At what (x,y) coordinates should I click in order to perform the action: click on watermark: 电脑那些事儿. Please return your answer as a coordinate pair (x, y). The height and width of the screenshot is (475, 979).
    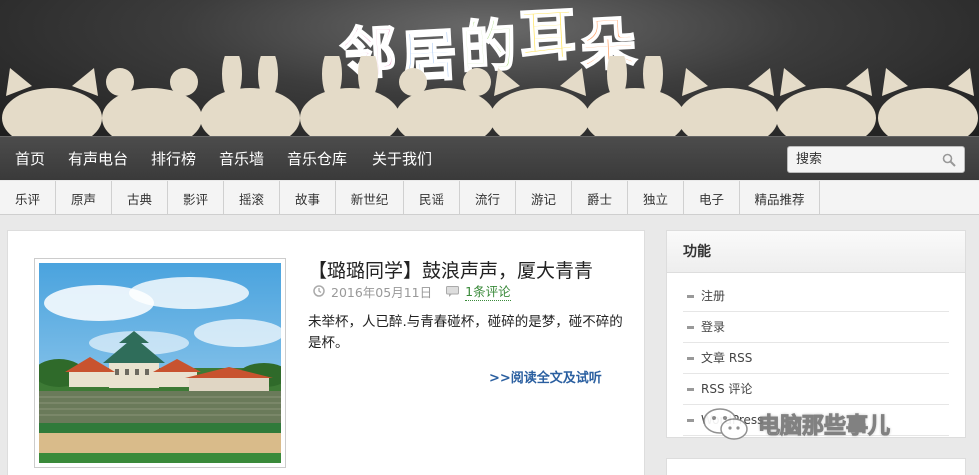
    Looking at the image, I should click on (796, 424).